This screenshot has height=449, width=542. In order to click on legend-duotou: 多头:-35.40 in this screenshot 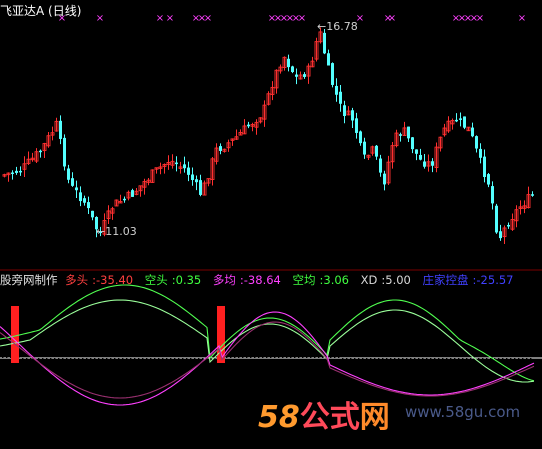, I will do `click(99, 280)`.